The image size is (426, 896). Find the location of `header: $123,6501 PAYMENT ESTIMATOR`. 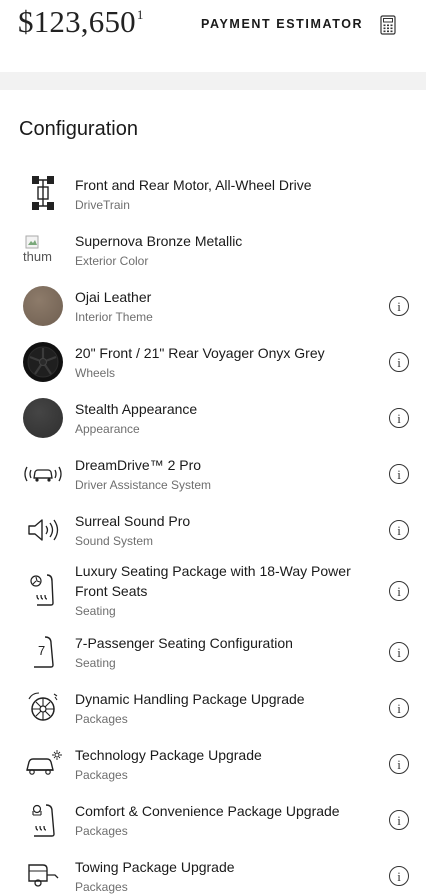

header: $123,6501 PAYMENT ESTIMATOR is located at coordinates (213, 36).